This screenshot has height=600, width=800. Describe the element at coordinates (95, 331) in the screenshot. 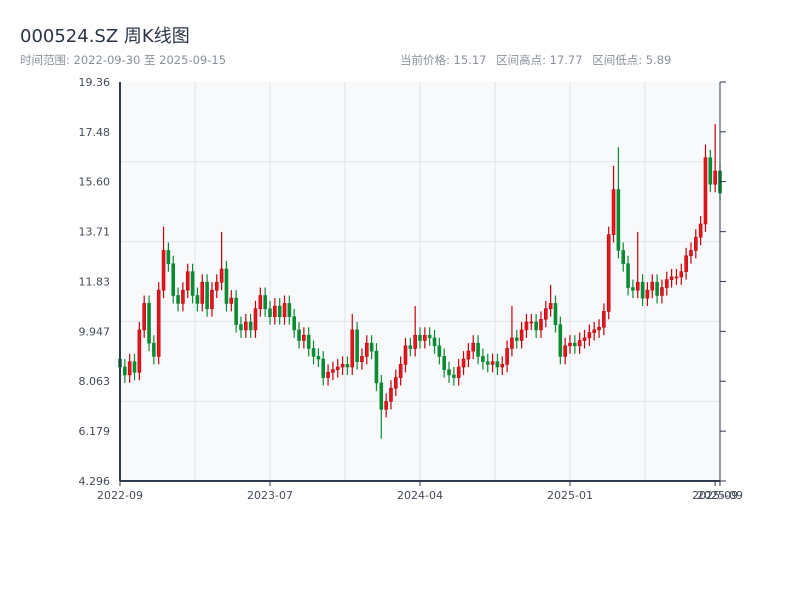

I see `y-tick-label: 9.947` at that location.